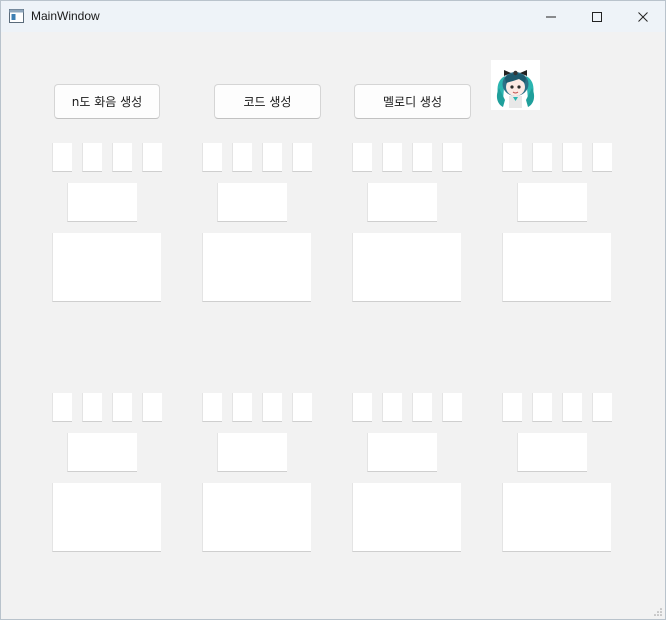  I want to click on app-icon, so click(16, 16).